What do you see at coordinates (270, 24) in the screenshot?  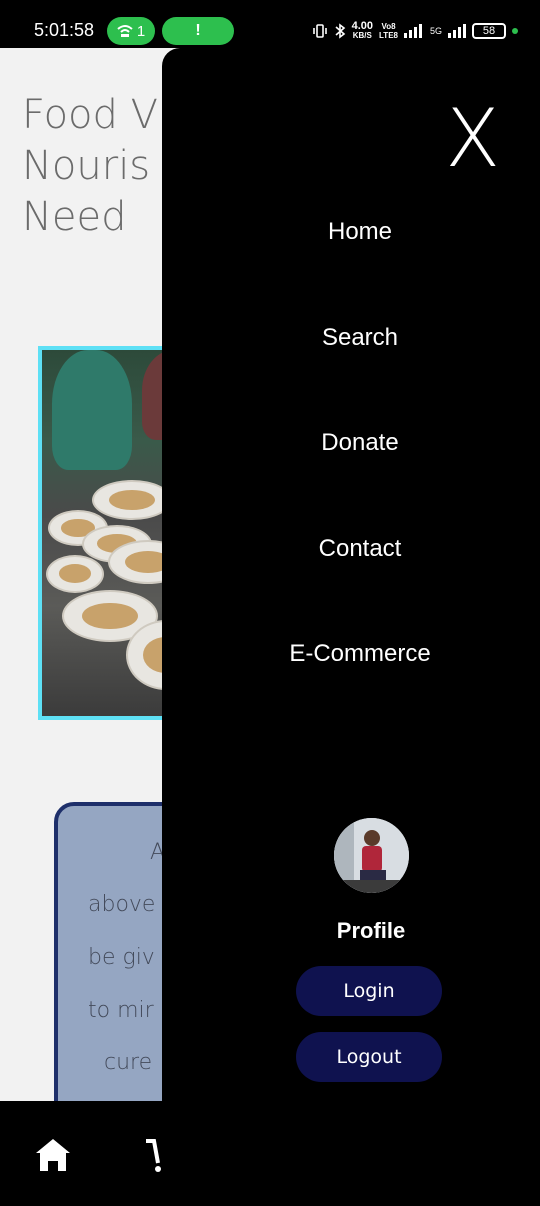 I see `status-bar: 5:01:58 1 ! 4.00 KB/S Vo8 LTE8 5G 58` at bounding box center [270, 24].